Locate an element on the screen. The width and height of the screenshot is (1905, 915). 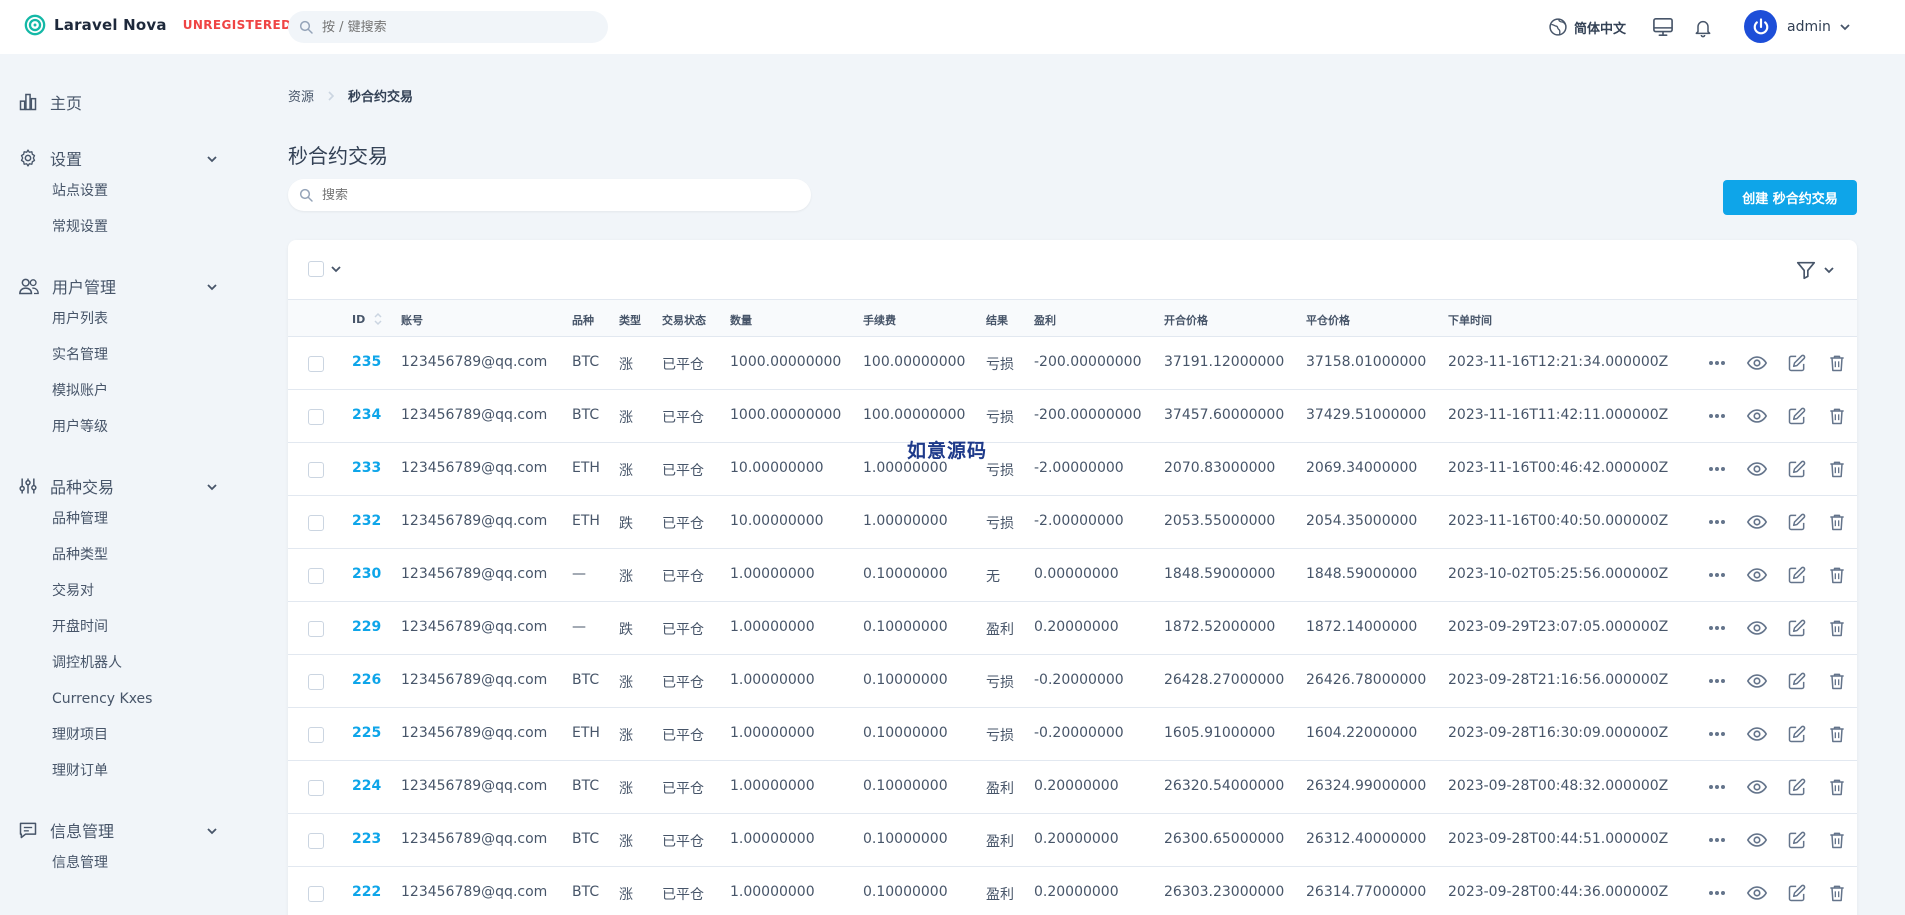
sidebar-subitem: 用户列表 is located at coordinates (120, 319).